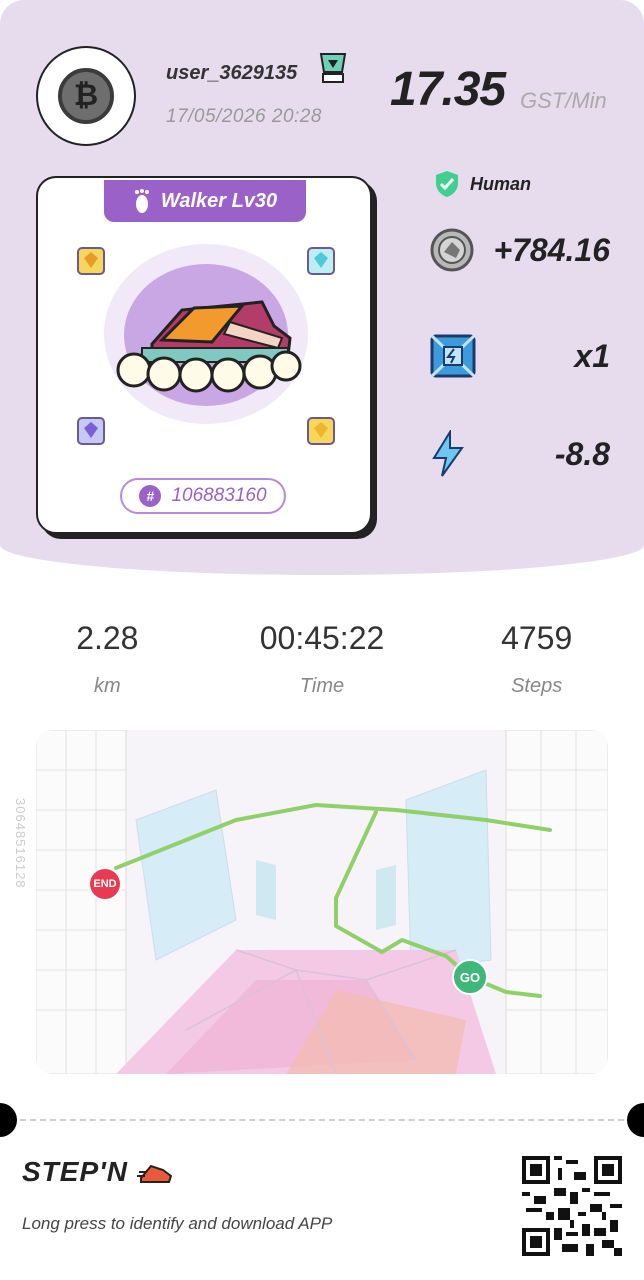  I want to click on qr-code, so click(572, 1206).